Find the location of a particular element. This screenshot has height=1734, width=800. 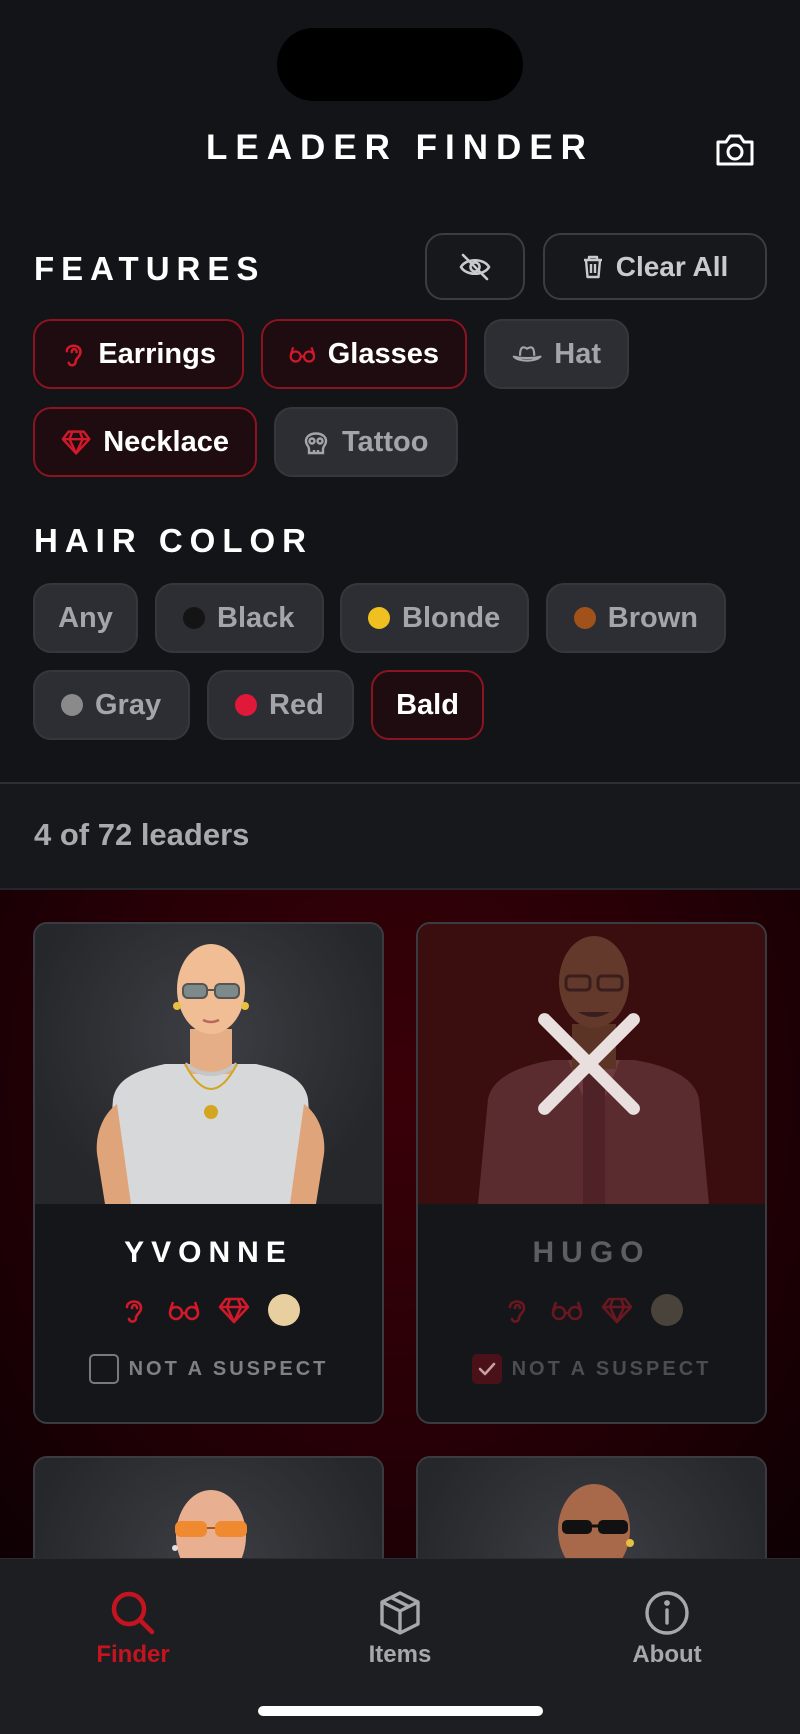

eliminated-x-icon is located at coordinates (589, 1064).